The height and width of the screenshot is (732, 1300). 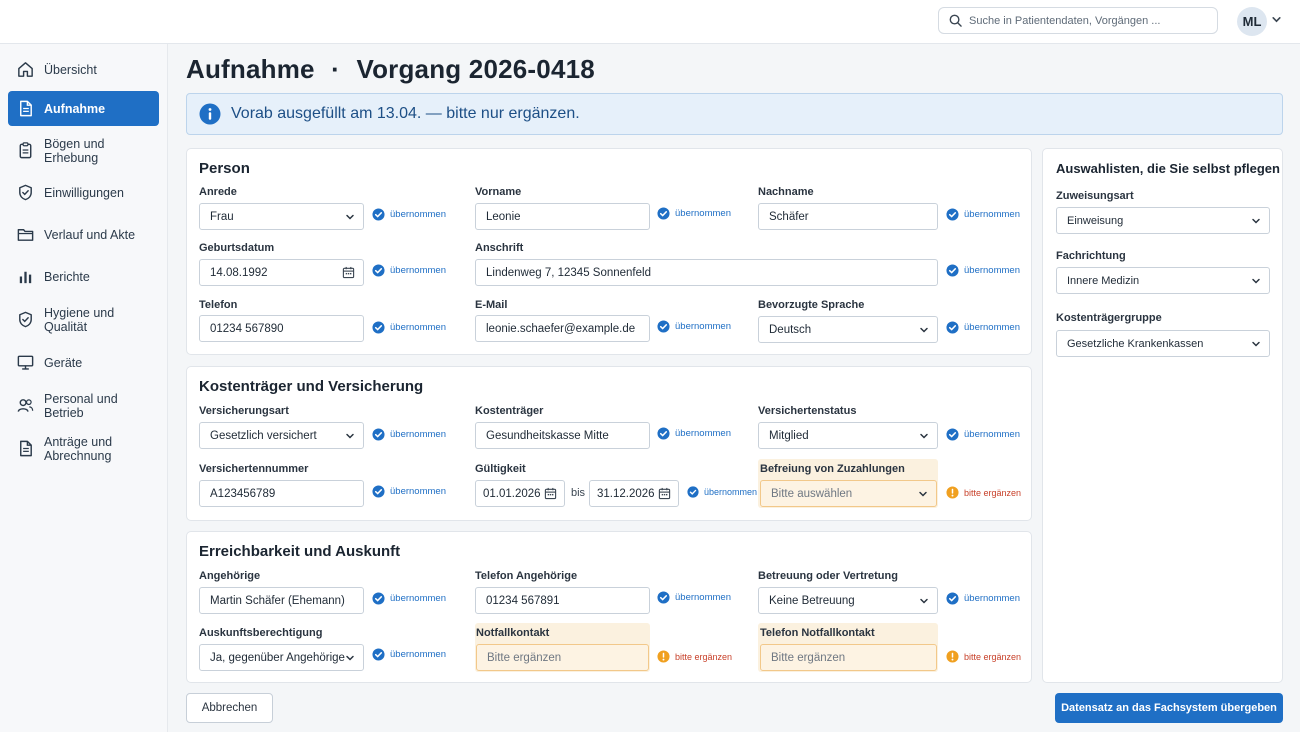 I want to click on submit-button: Datensatz an das Fachsystem übergeben, so click(x=1169, y=708).